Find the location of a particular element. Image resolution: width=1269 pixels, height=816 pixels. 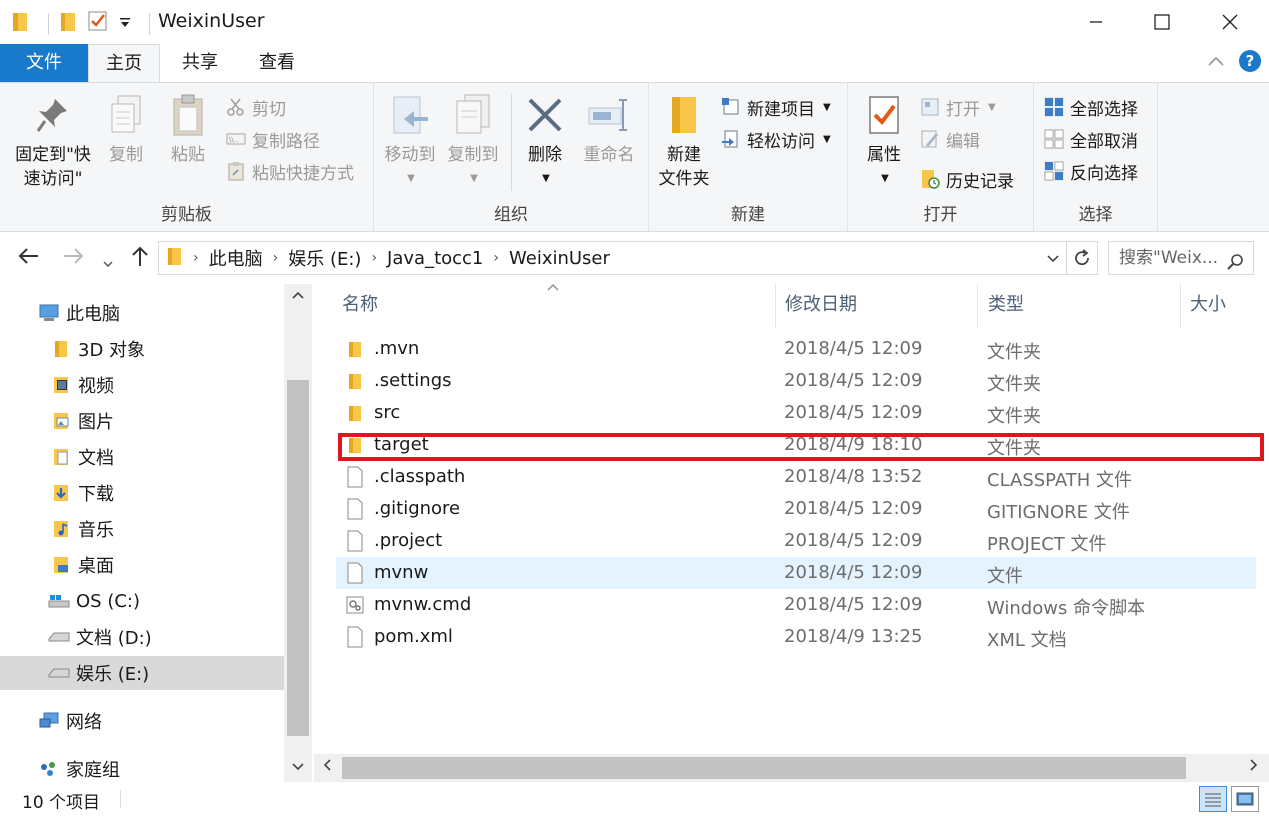

chevron-right-icon is located at coordinates (1254, 767).